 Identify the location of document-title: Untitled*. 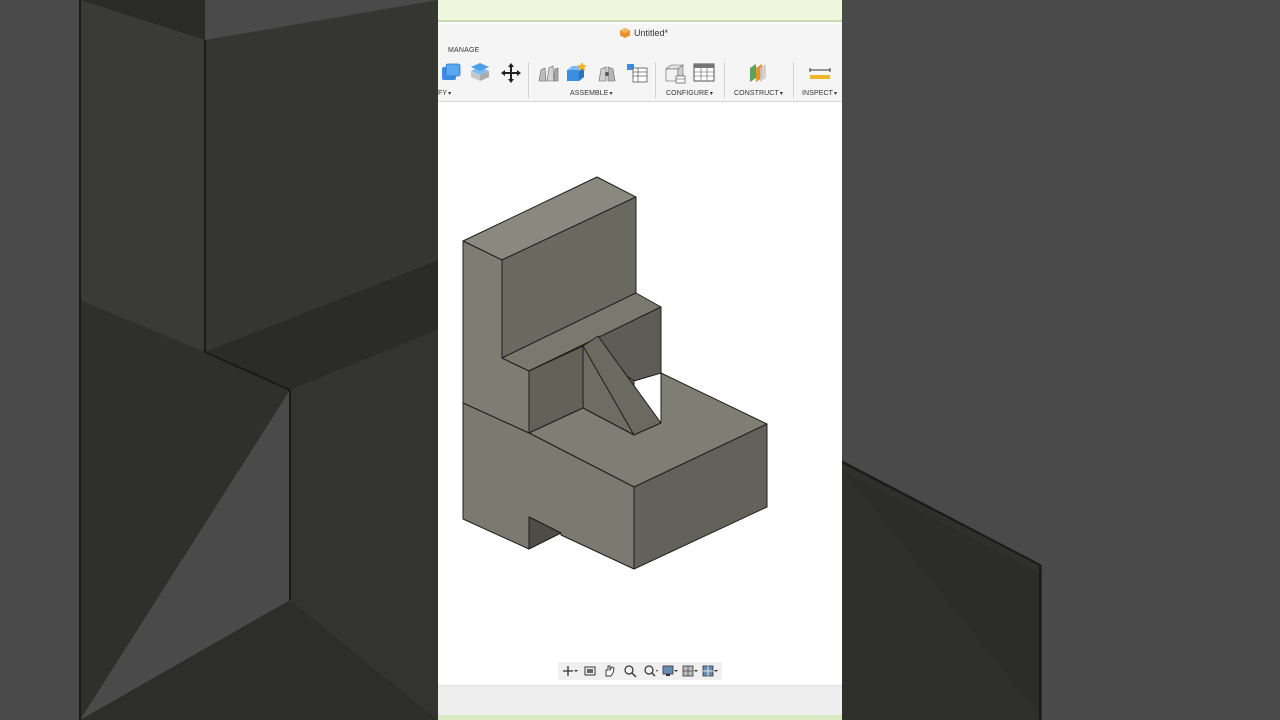
(644, 33).